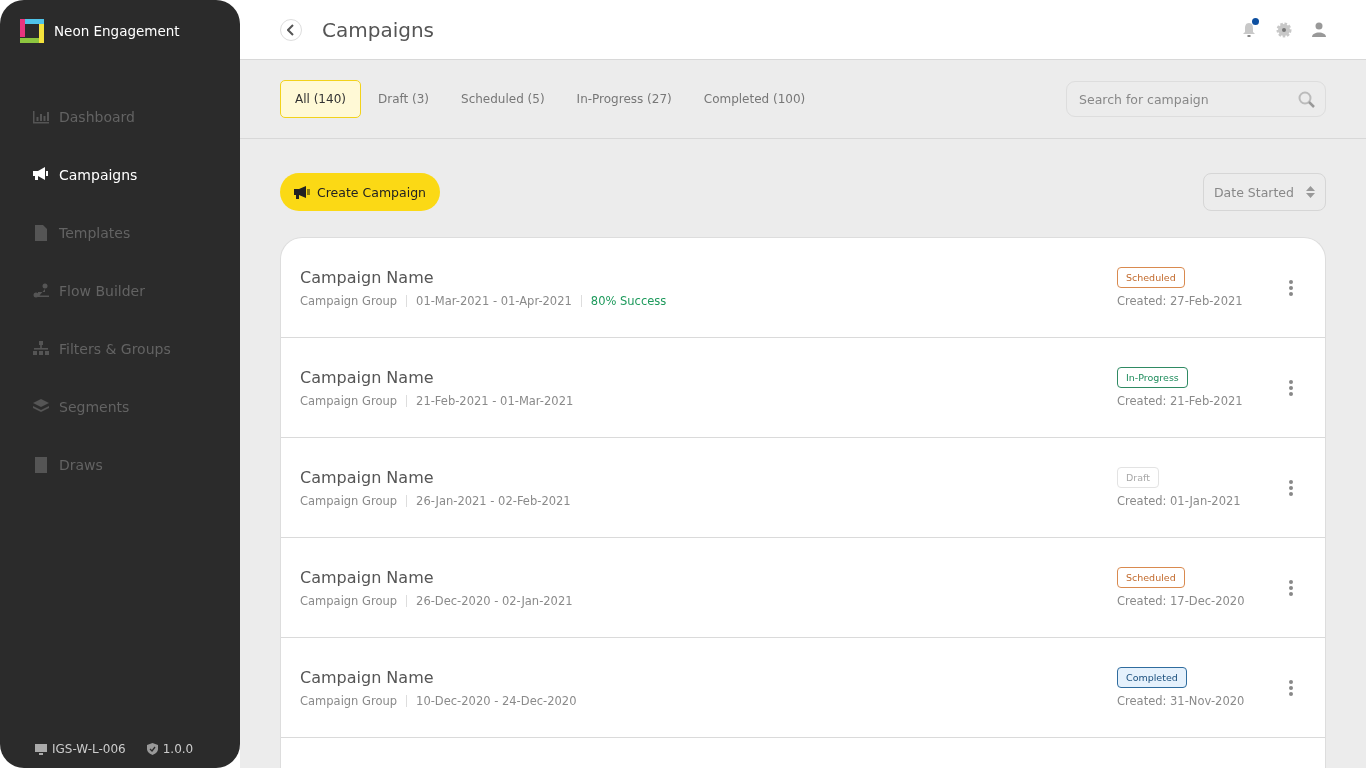 The image size is (1366, 768). Describe the element at coordinates (1306, 99) in the screenshot. I see `search-icon` at that location.